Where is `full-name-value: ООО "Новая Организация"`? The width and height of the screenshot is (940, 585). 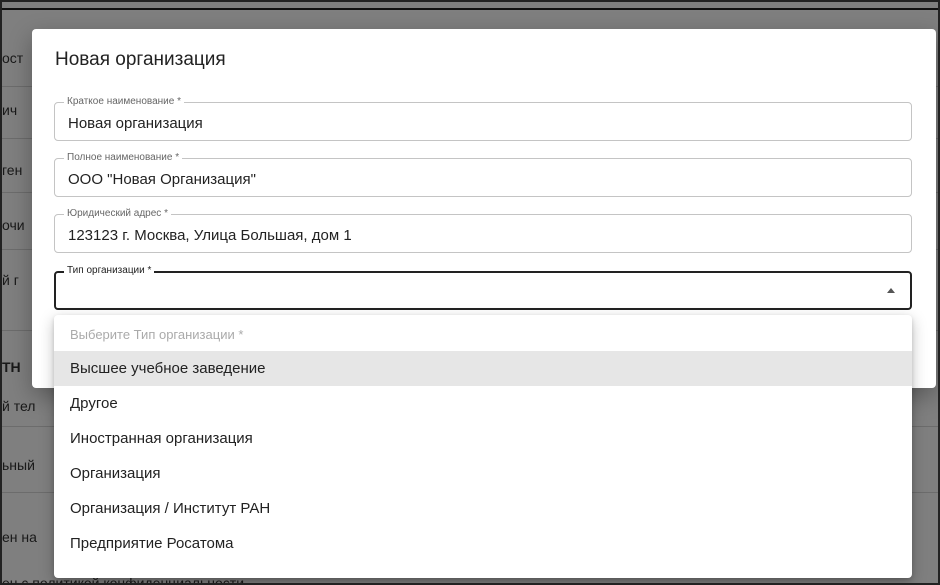
full-name-value: ООО "Новая Организация" is located at coordinates (162, 179).